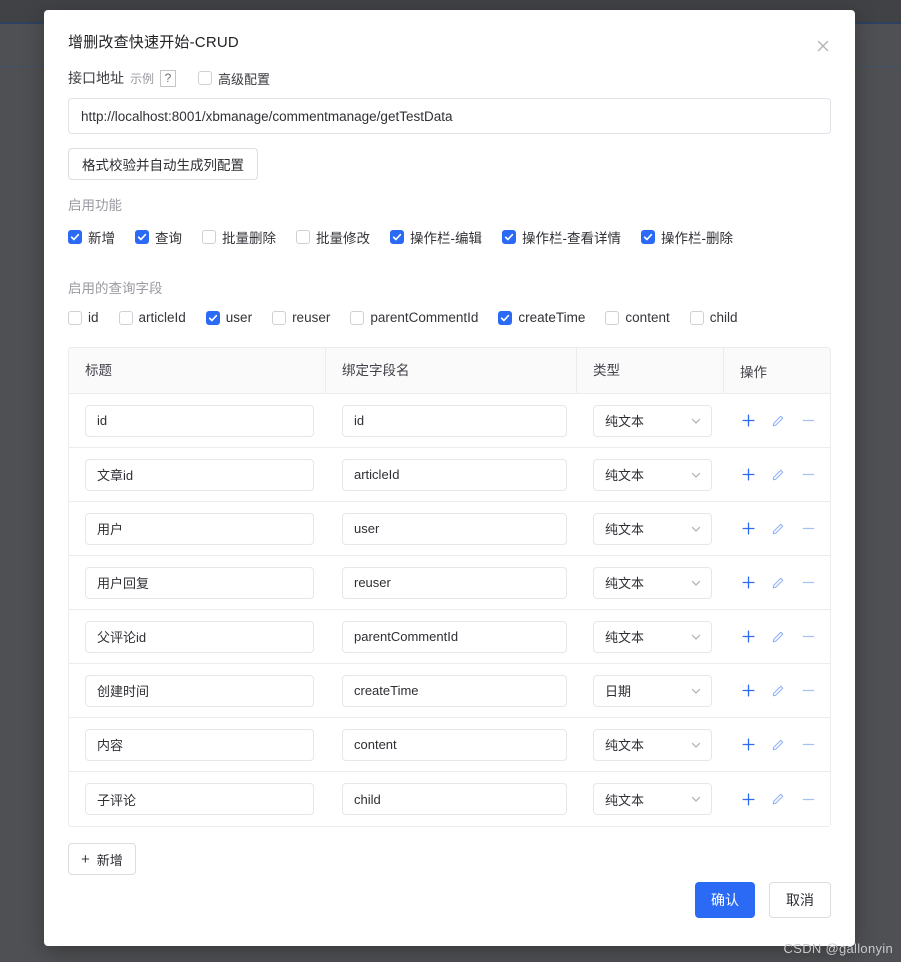  I want to click on confirm-button: 确认, so click(725, 900).